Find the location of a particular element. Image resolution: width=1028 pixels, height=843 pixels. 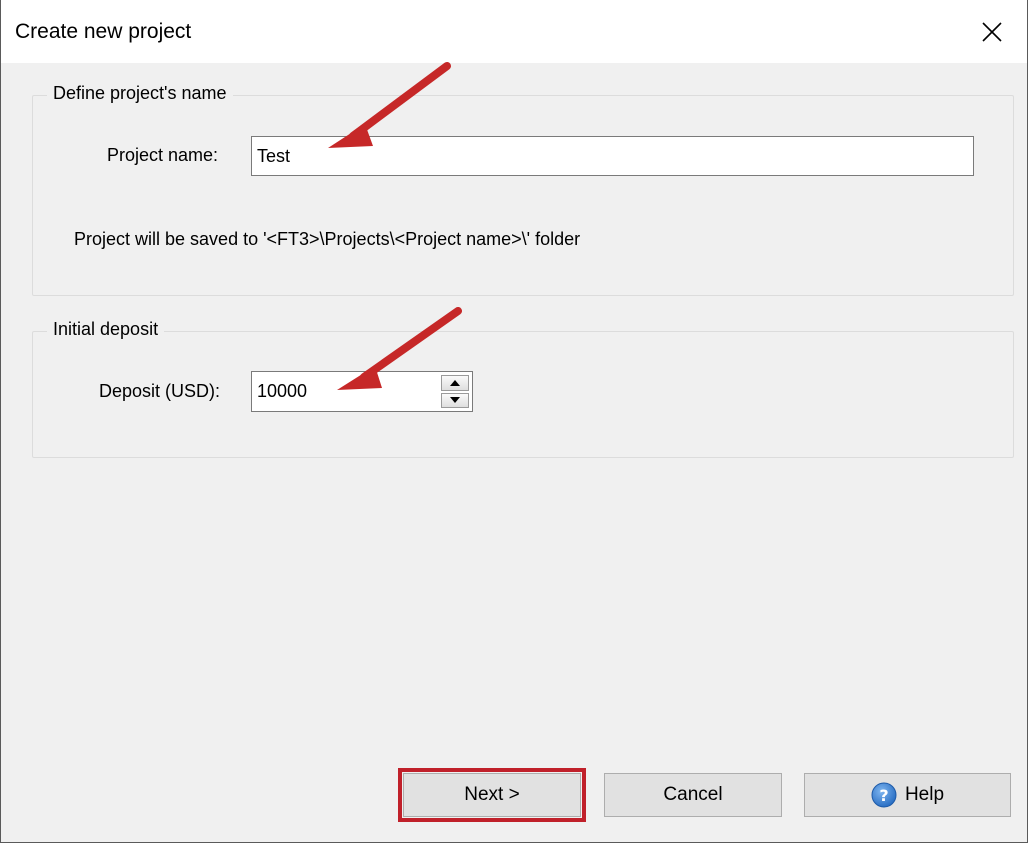

spin-down-button is located at coordinates (455, 400).